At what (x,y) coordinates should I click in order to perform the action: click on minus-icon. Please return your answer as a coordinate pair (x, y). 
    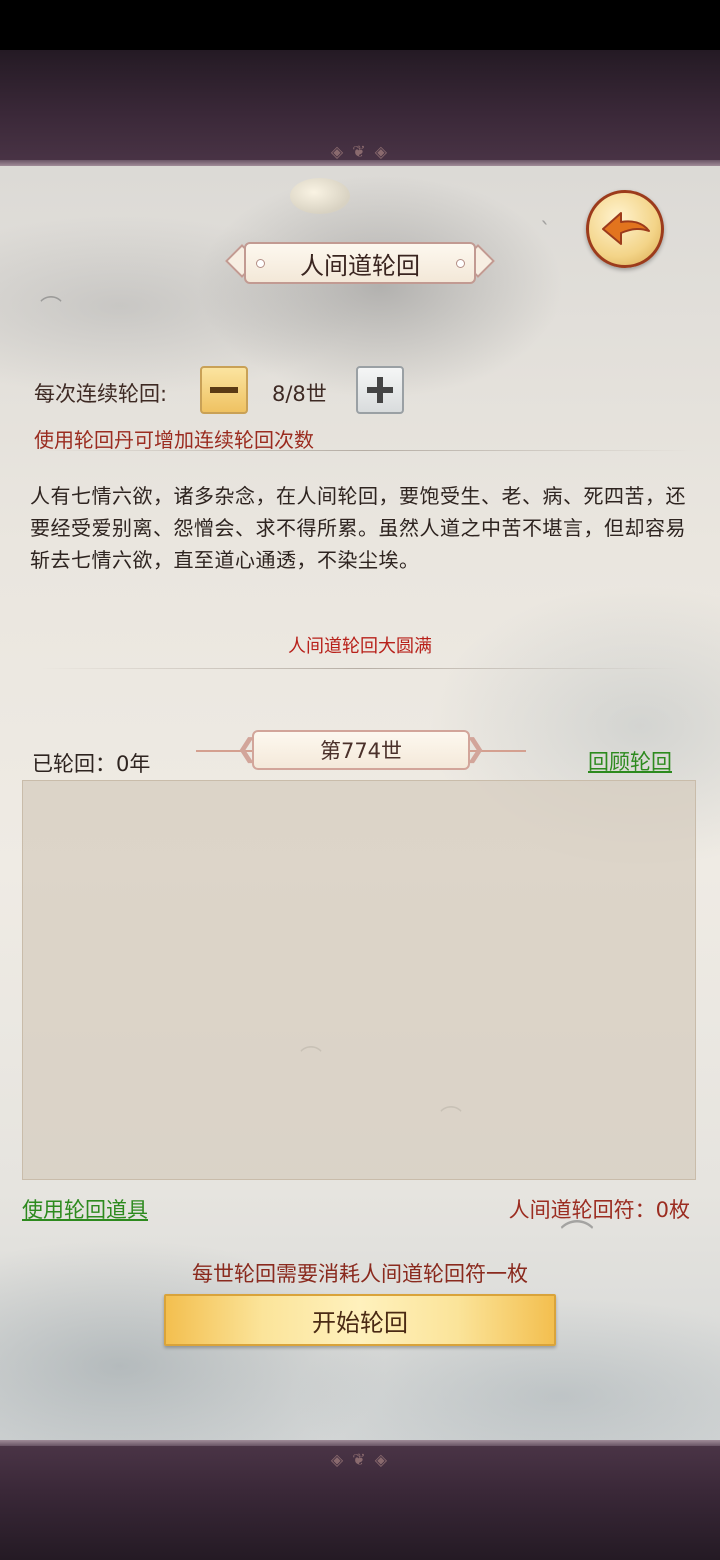
    Looking at the image, I should click on (224, 390).